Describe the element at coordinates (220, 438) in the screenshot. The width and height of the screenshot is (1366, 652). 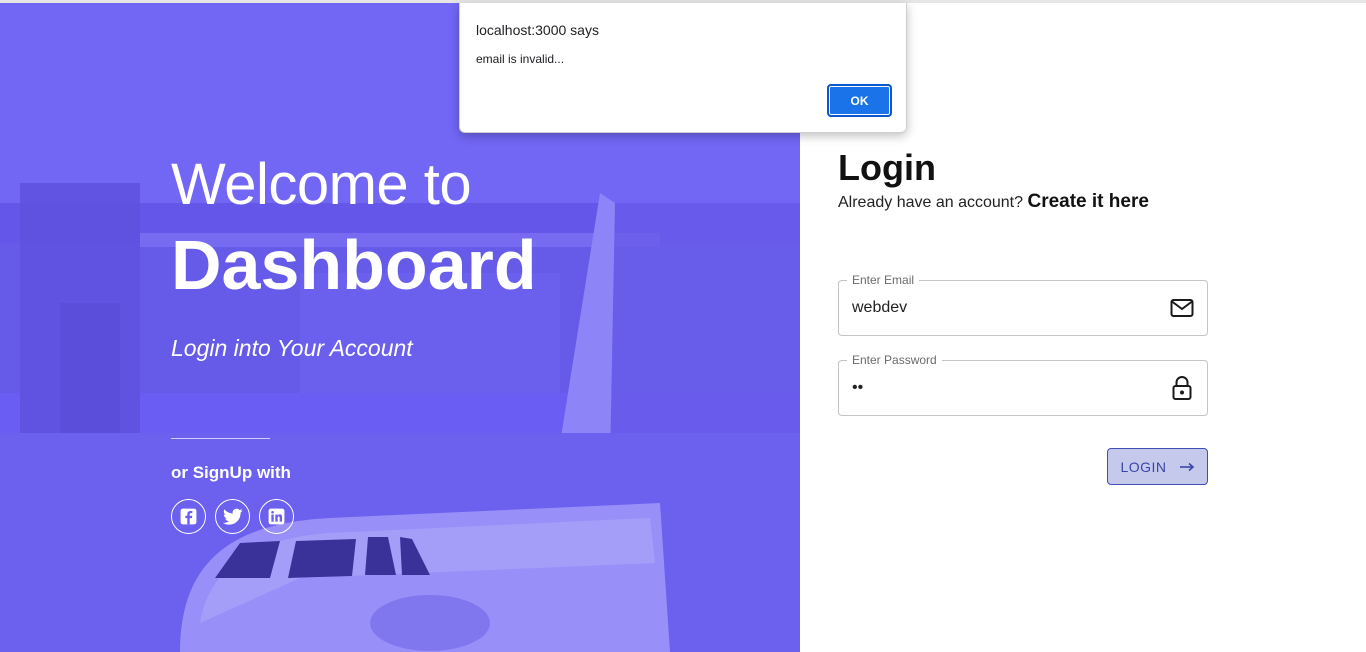
I see `hero-divider` at that location.